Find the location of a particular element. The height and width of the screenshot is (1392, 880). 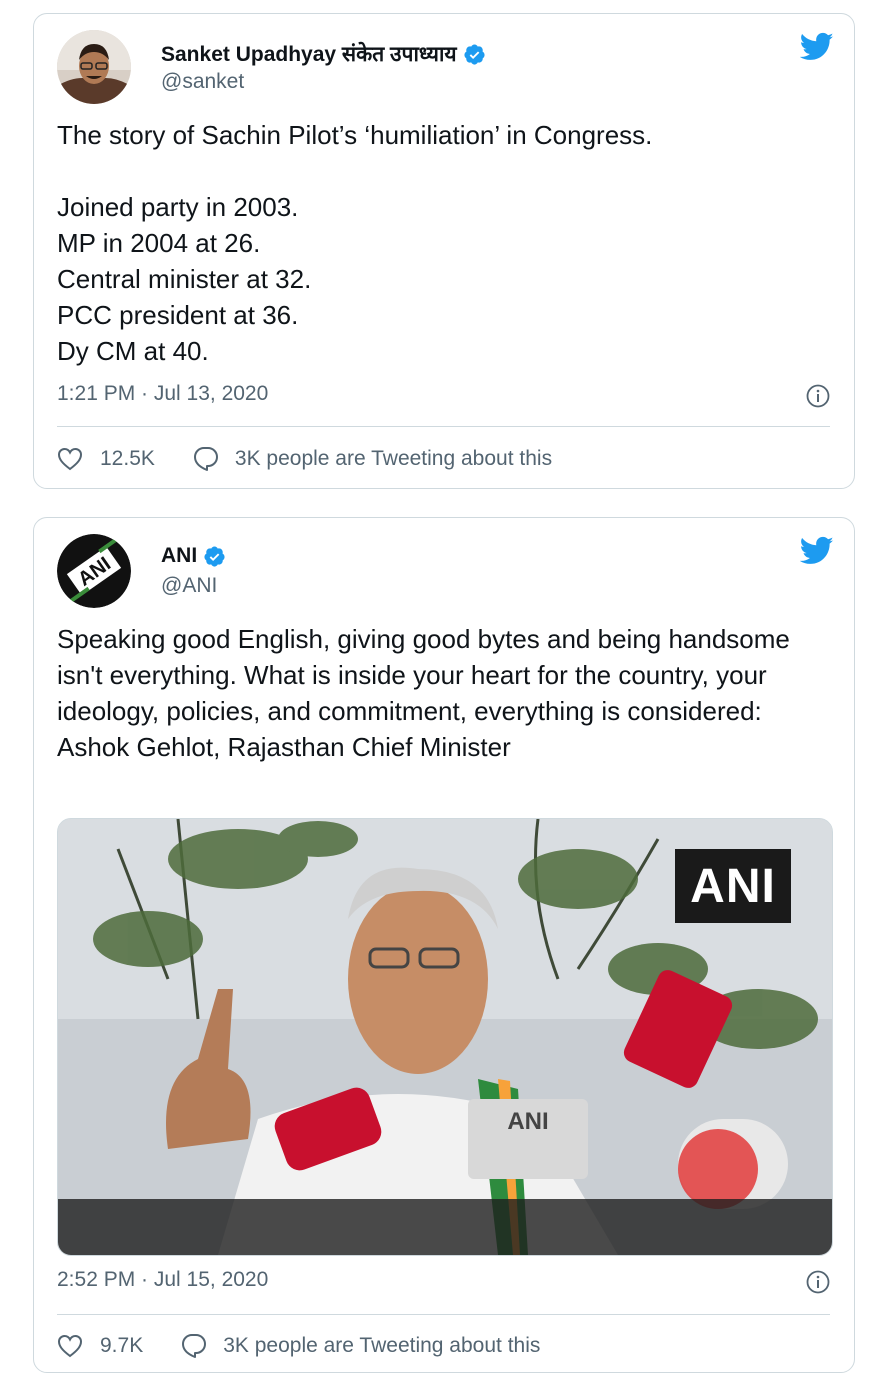

author-name: ANI is located at coordinates (179, 556).